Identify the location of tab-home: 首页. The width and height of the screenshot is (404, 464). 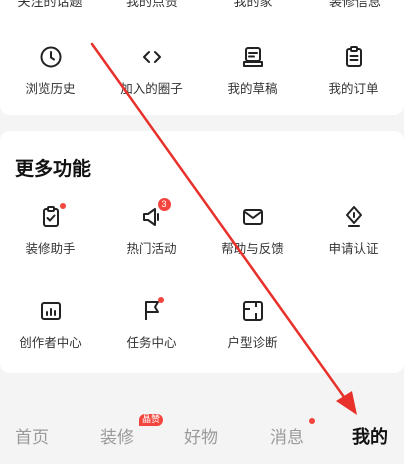
(32, 435).